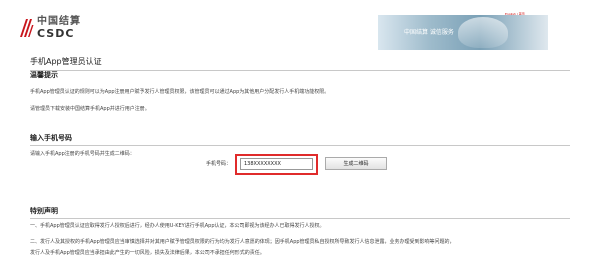  Describe the element at coordinates (429, 32) in the screenshot. I see `banner-text: 中国结算 诚信服务` at that location.